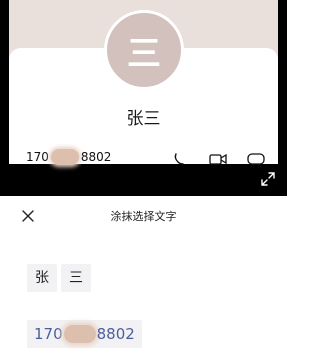 The width and height of the screenshot is (320, 360). Describe the element at coordinates (76, 278) in the screenshot. I see `text-chip: 三` at that location.